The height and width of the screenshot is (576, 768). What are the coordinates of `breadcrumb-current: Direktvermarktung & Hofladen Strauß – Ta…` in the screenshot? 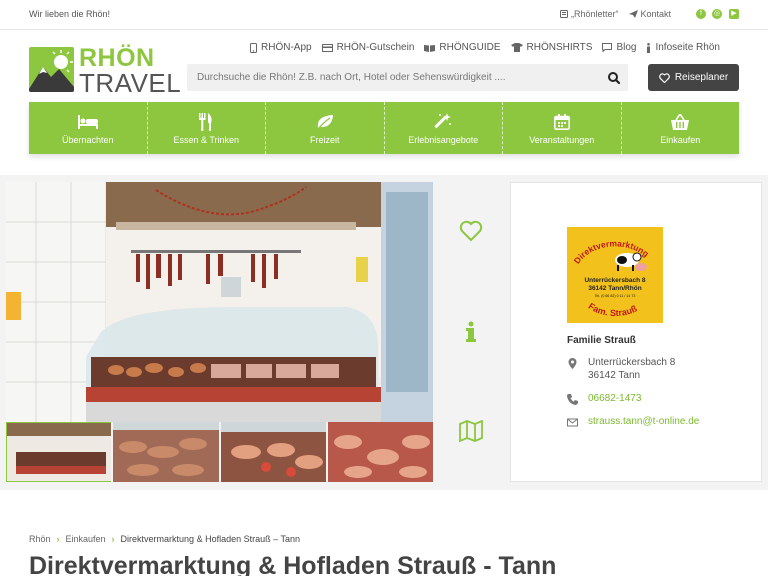 It's located at (210, 539).